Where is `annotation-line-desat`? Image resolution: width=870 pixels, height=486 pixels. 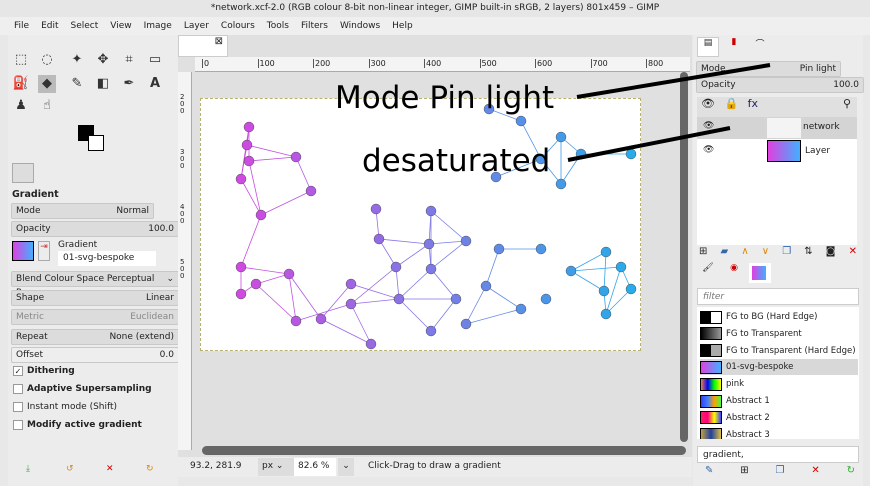
annotation-line-desat is located at coordinates (649, 144).